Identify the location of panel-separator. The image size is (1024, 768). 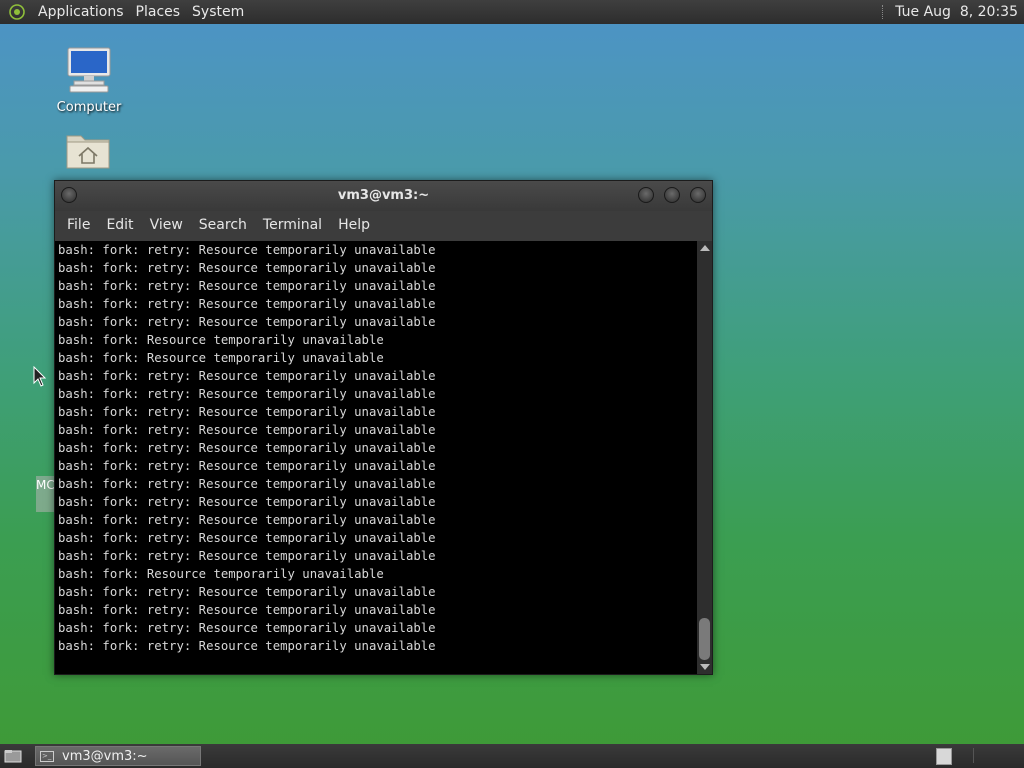
(883, 12).